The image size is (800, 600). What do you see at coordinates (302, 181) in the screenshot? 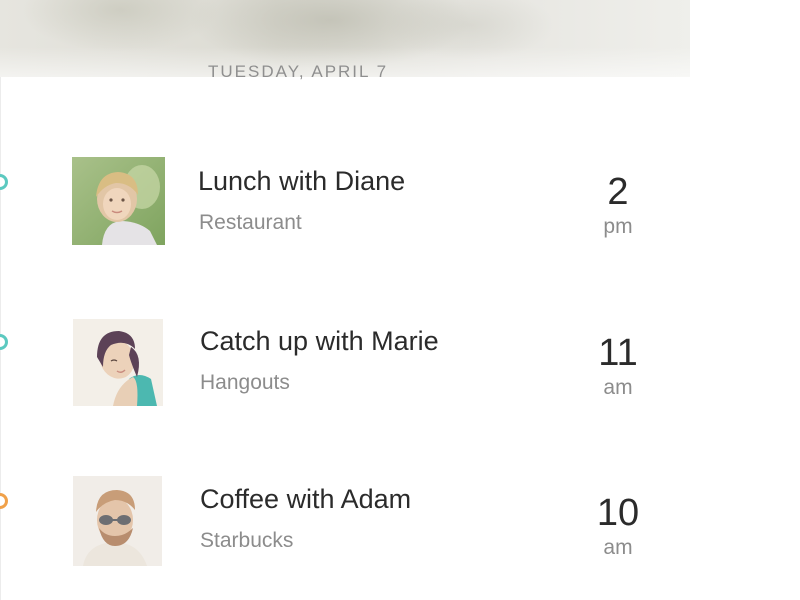
I see `event-title: Lunch with Diane` at bounding box center [302, 181].